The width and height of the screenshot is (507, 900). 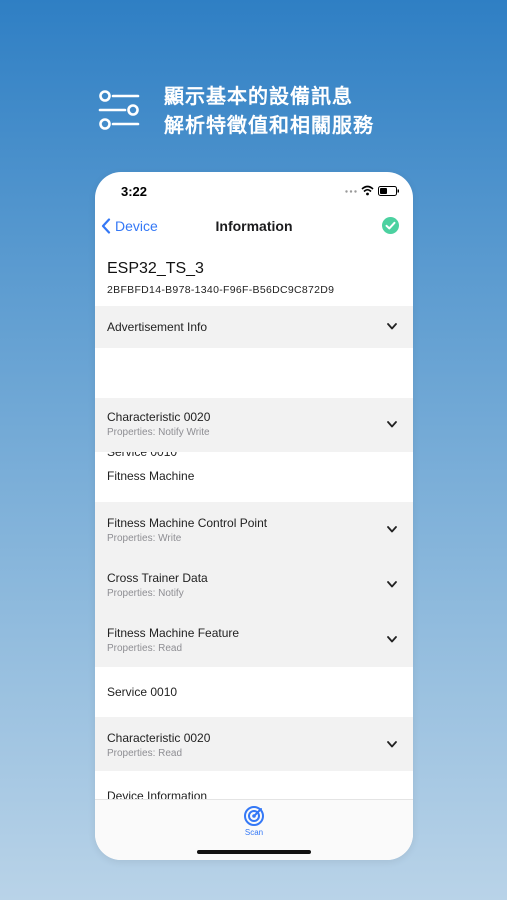 I want to click on section-title: Device Information, so click(x=157, y=794).